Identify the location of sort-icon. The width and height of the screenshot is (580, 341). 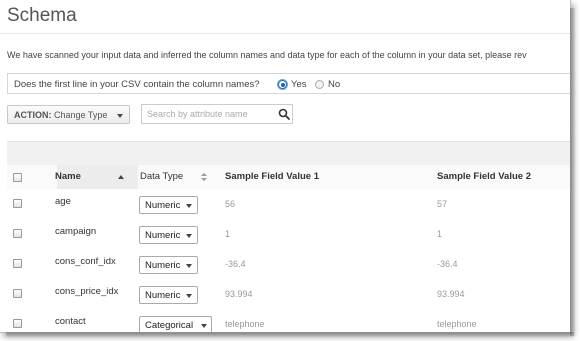
(204, 177).